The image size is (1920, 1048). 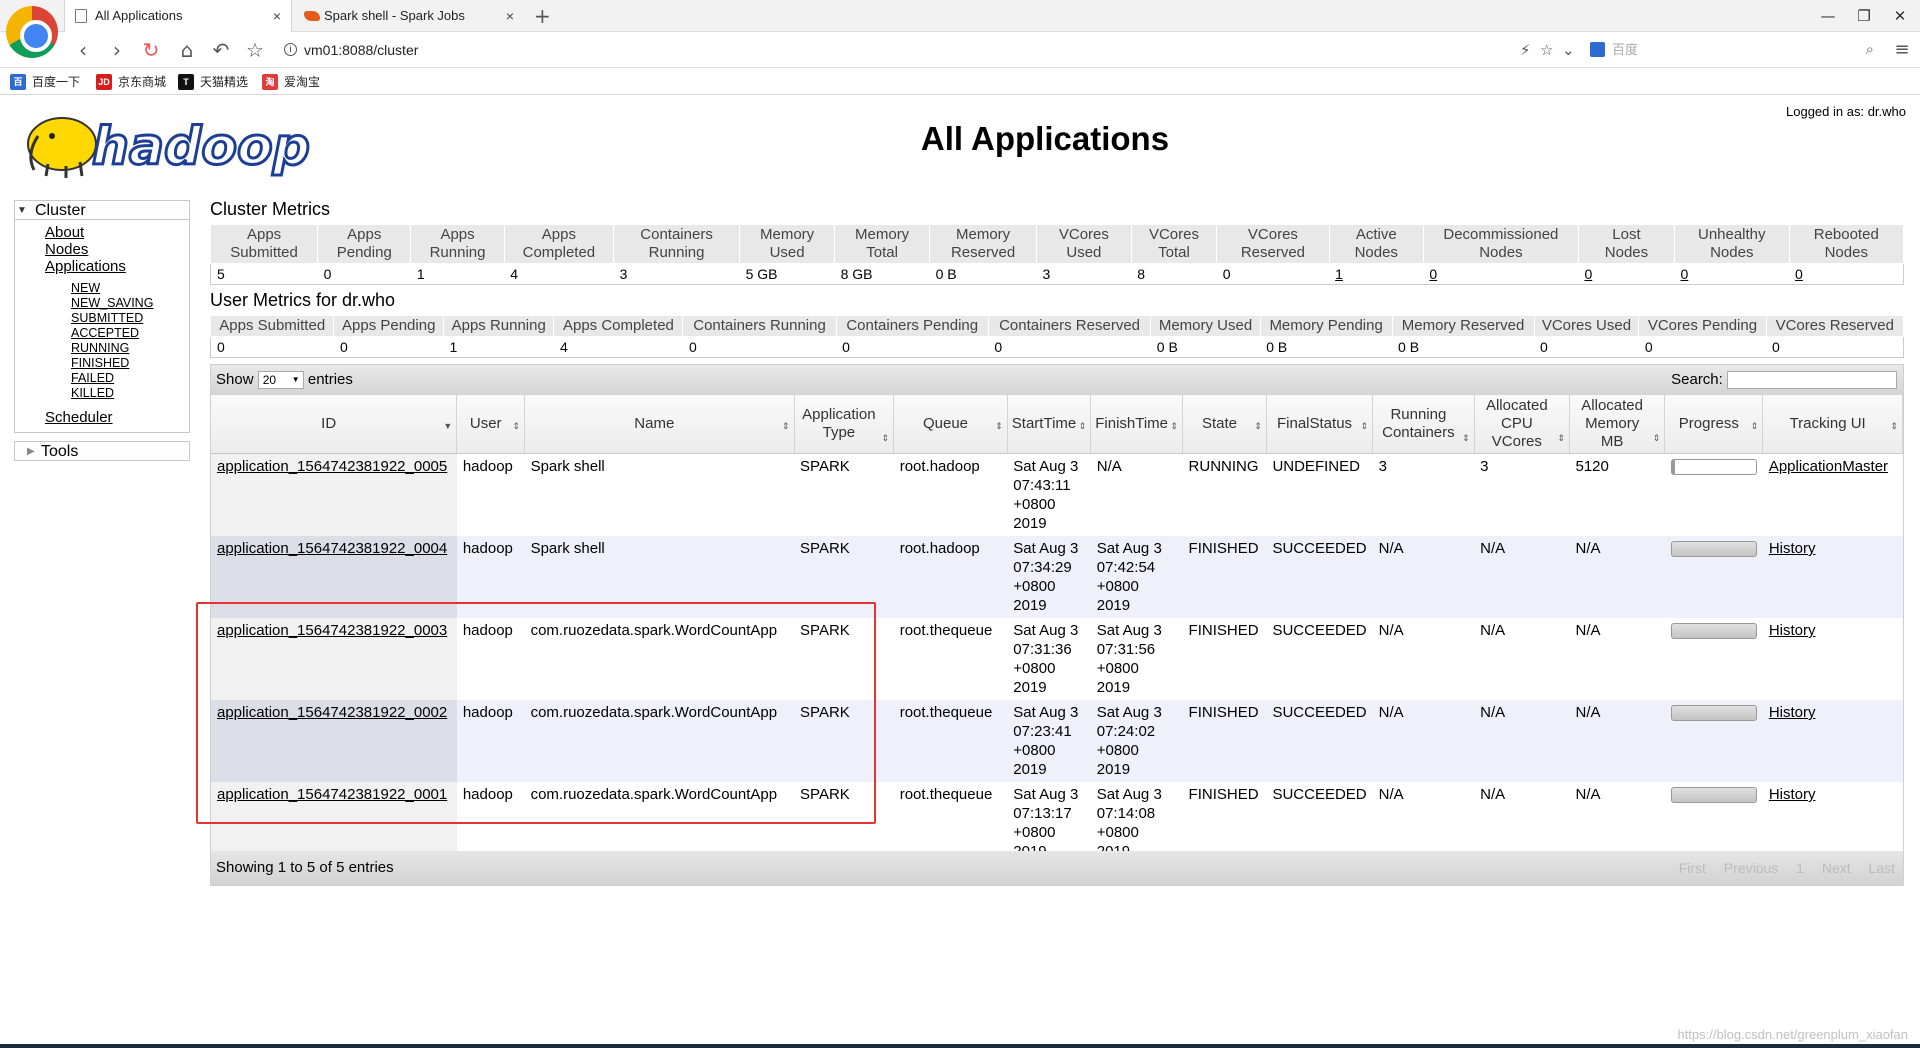 What do you see at coordinates (291, 82) in the screenshot?
I see `bookmark-aitaobao: 淘 爱淘宝` at bounding box center [291, 82].